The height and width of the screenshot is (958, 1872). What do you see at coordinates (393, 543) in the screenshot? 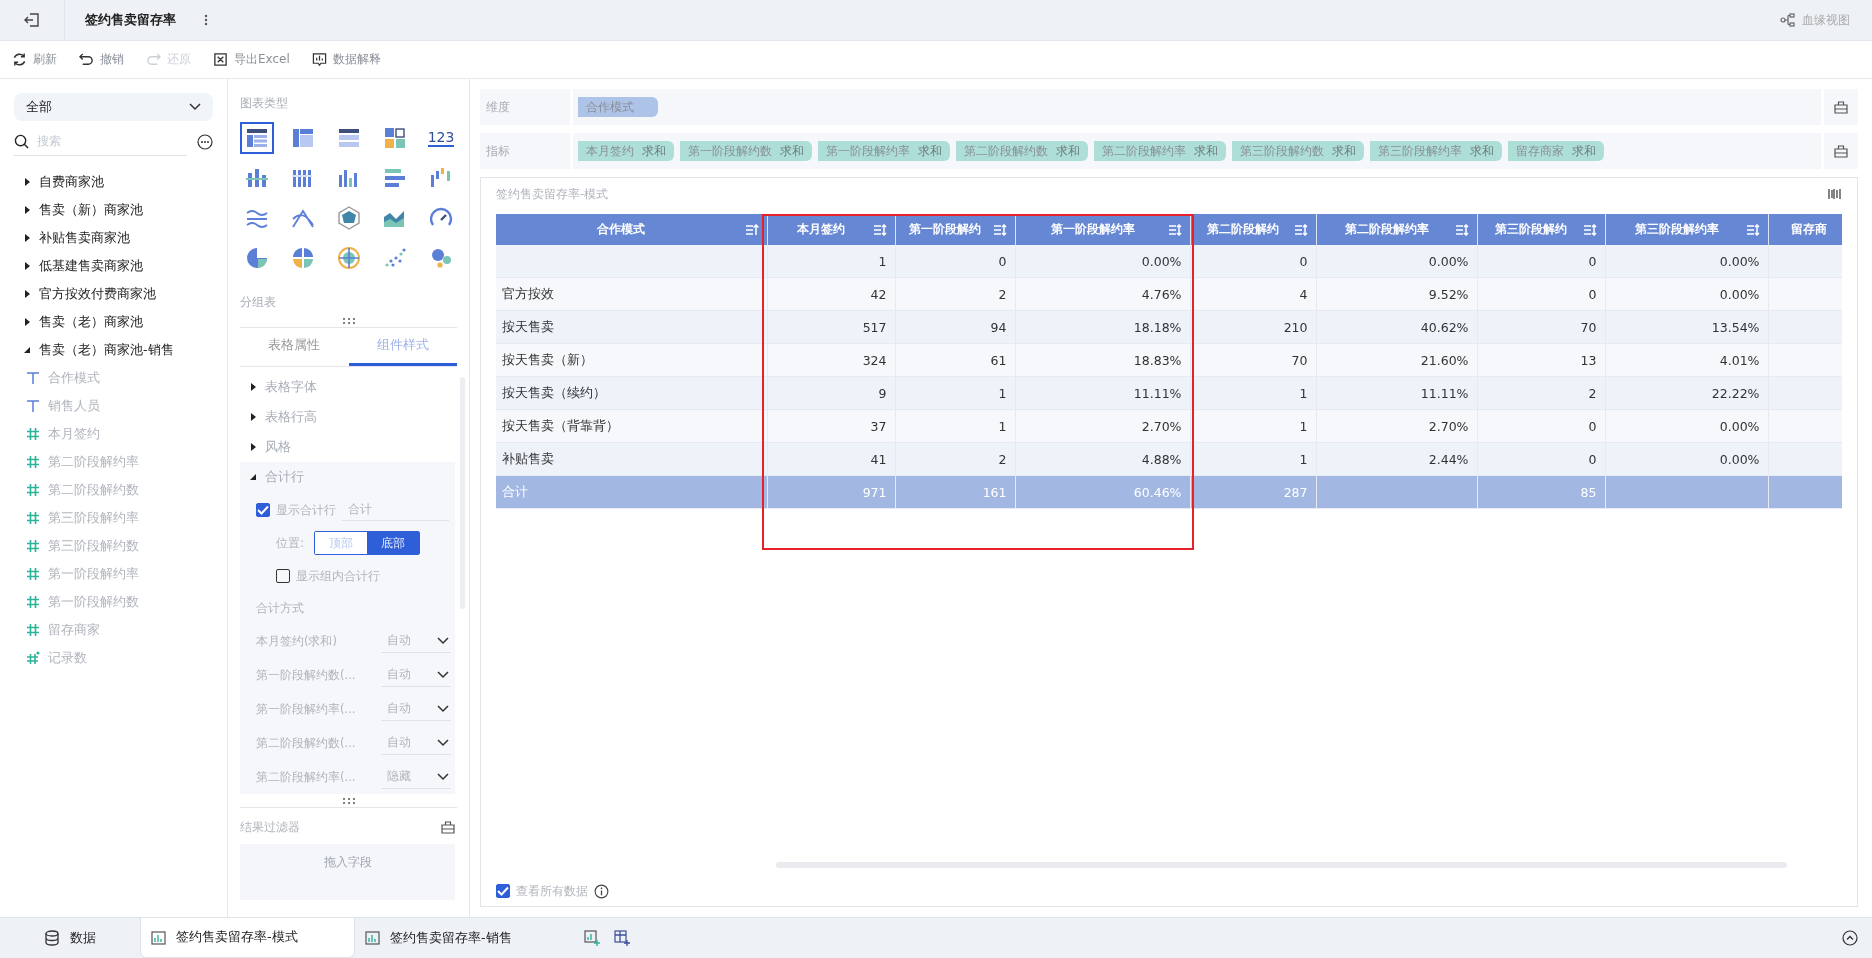
I see `segment-option: 底部` at bounding box center [393, 543].